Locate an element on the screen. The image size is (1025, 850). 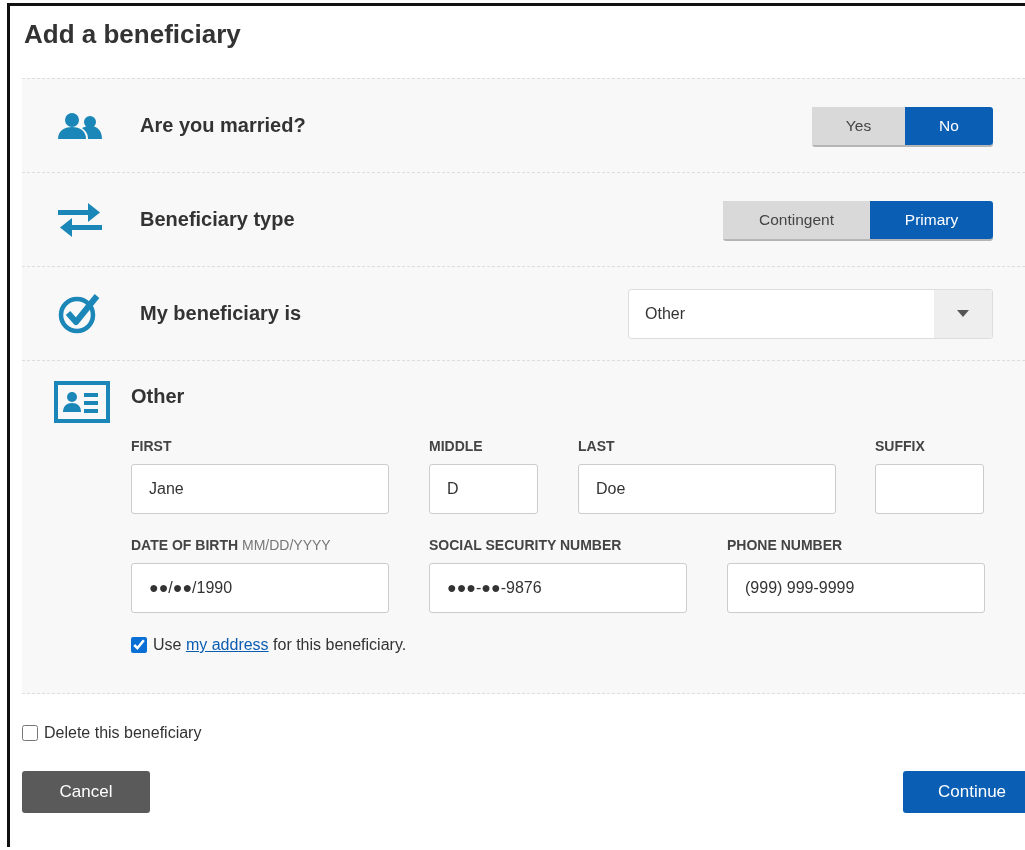
field-label: FIRST is located at coordinates (151, 446).